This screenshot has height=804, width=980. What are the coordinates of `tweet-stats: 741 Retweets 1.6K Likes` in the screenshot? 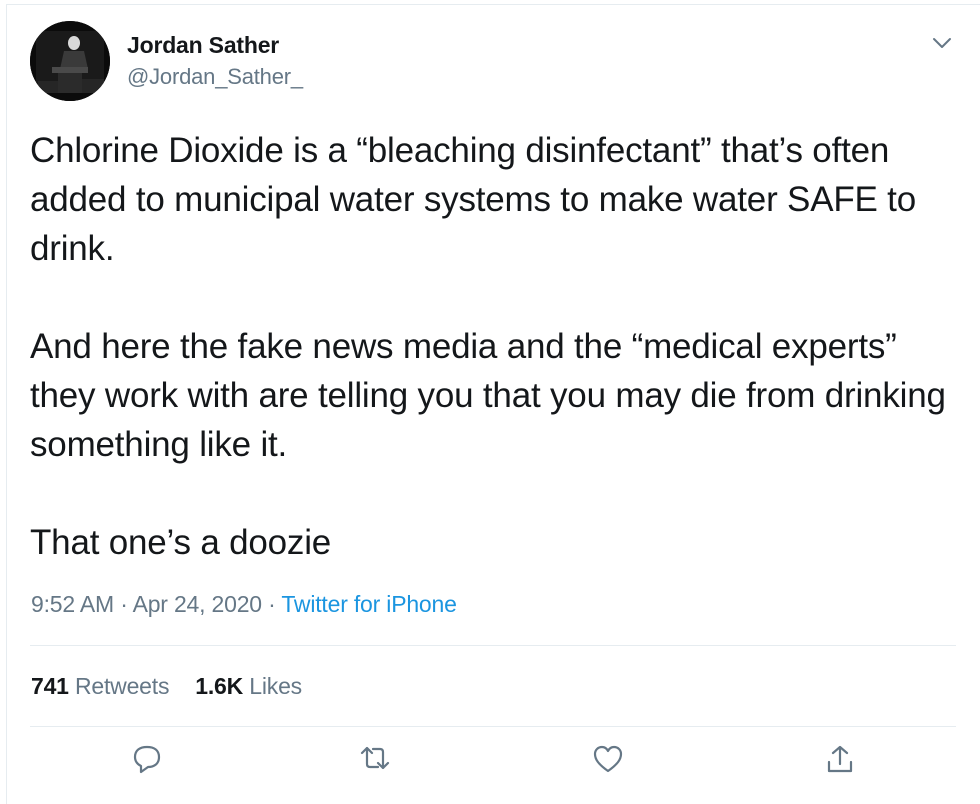 It's located at (166, 686).